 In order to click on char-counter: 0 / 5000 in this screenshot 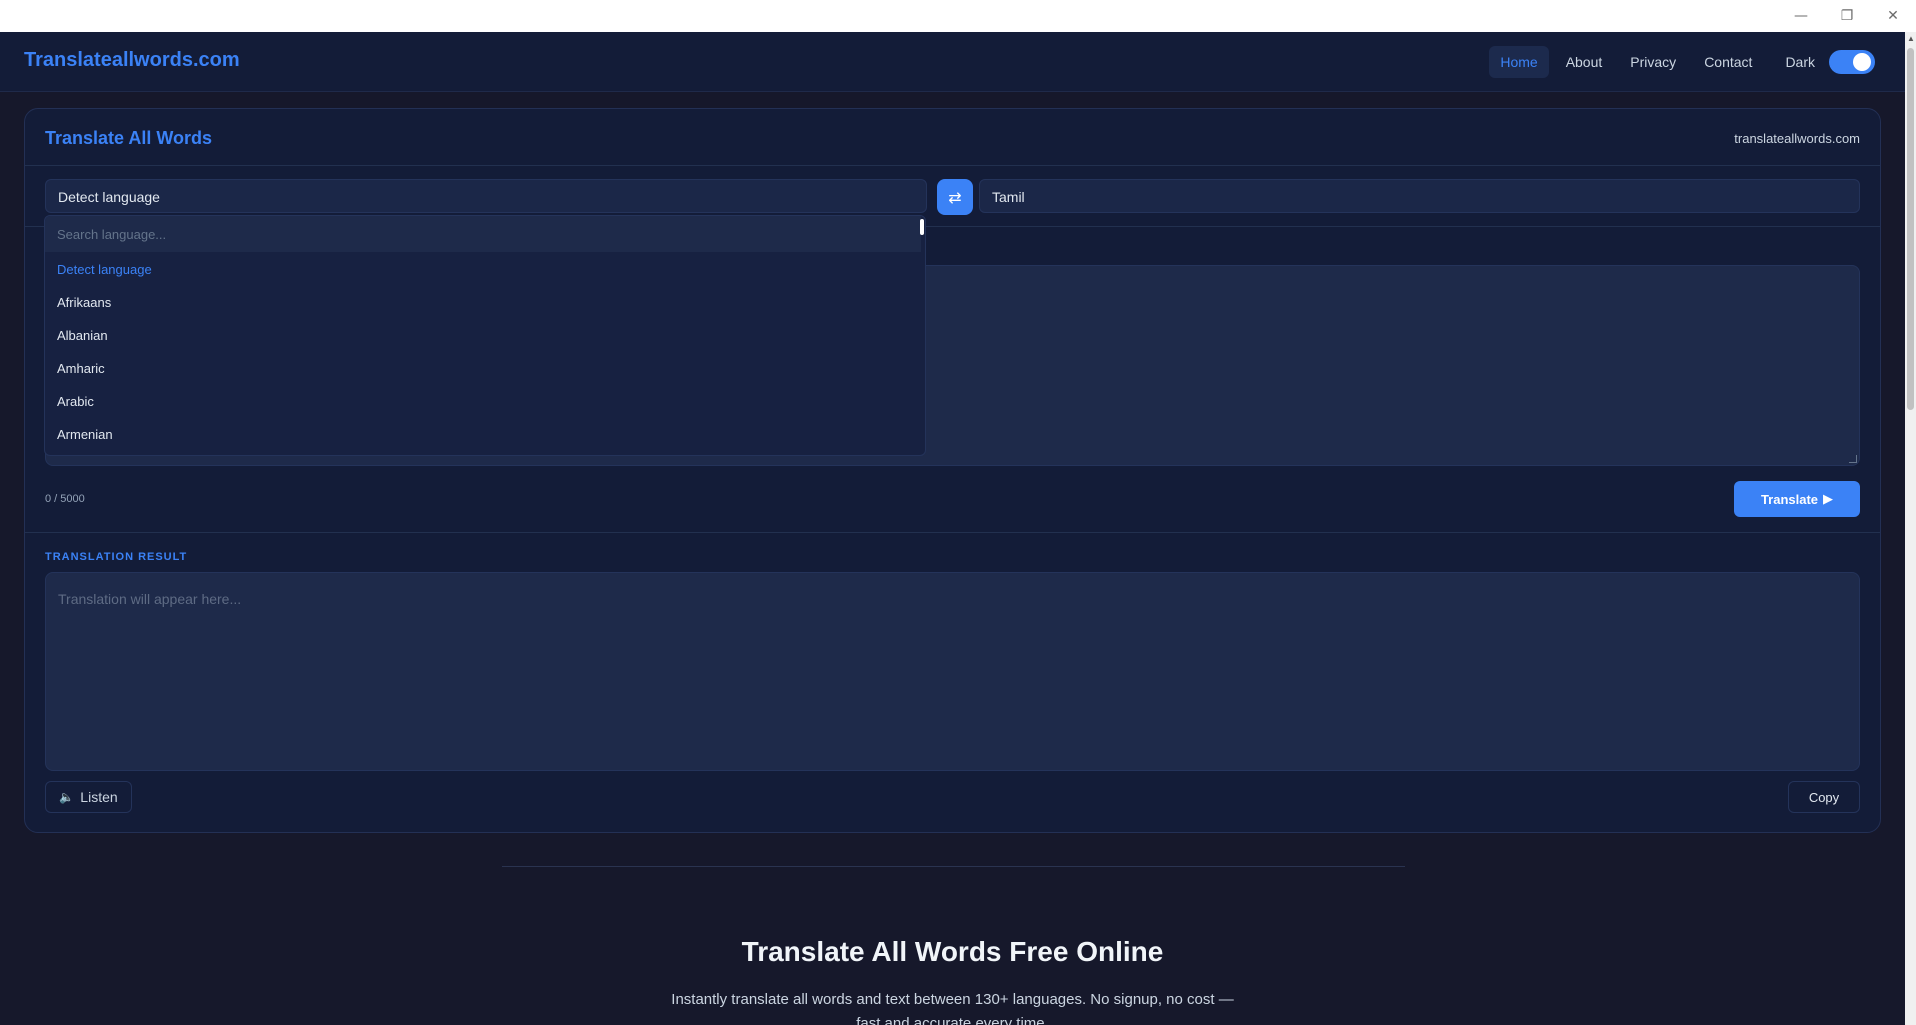, I will do `click(65, 499)`.